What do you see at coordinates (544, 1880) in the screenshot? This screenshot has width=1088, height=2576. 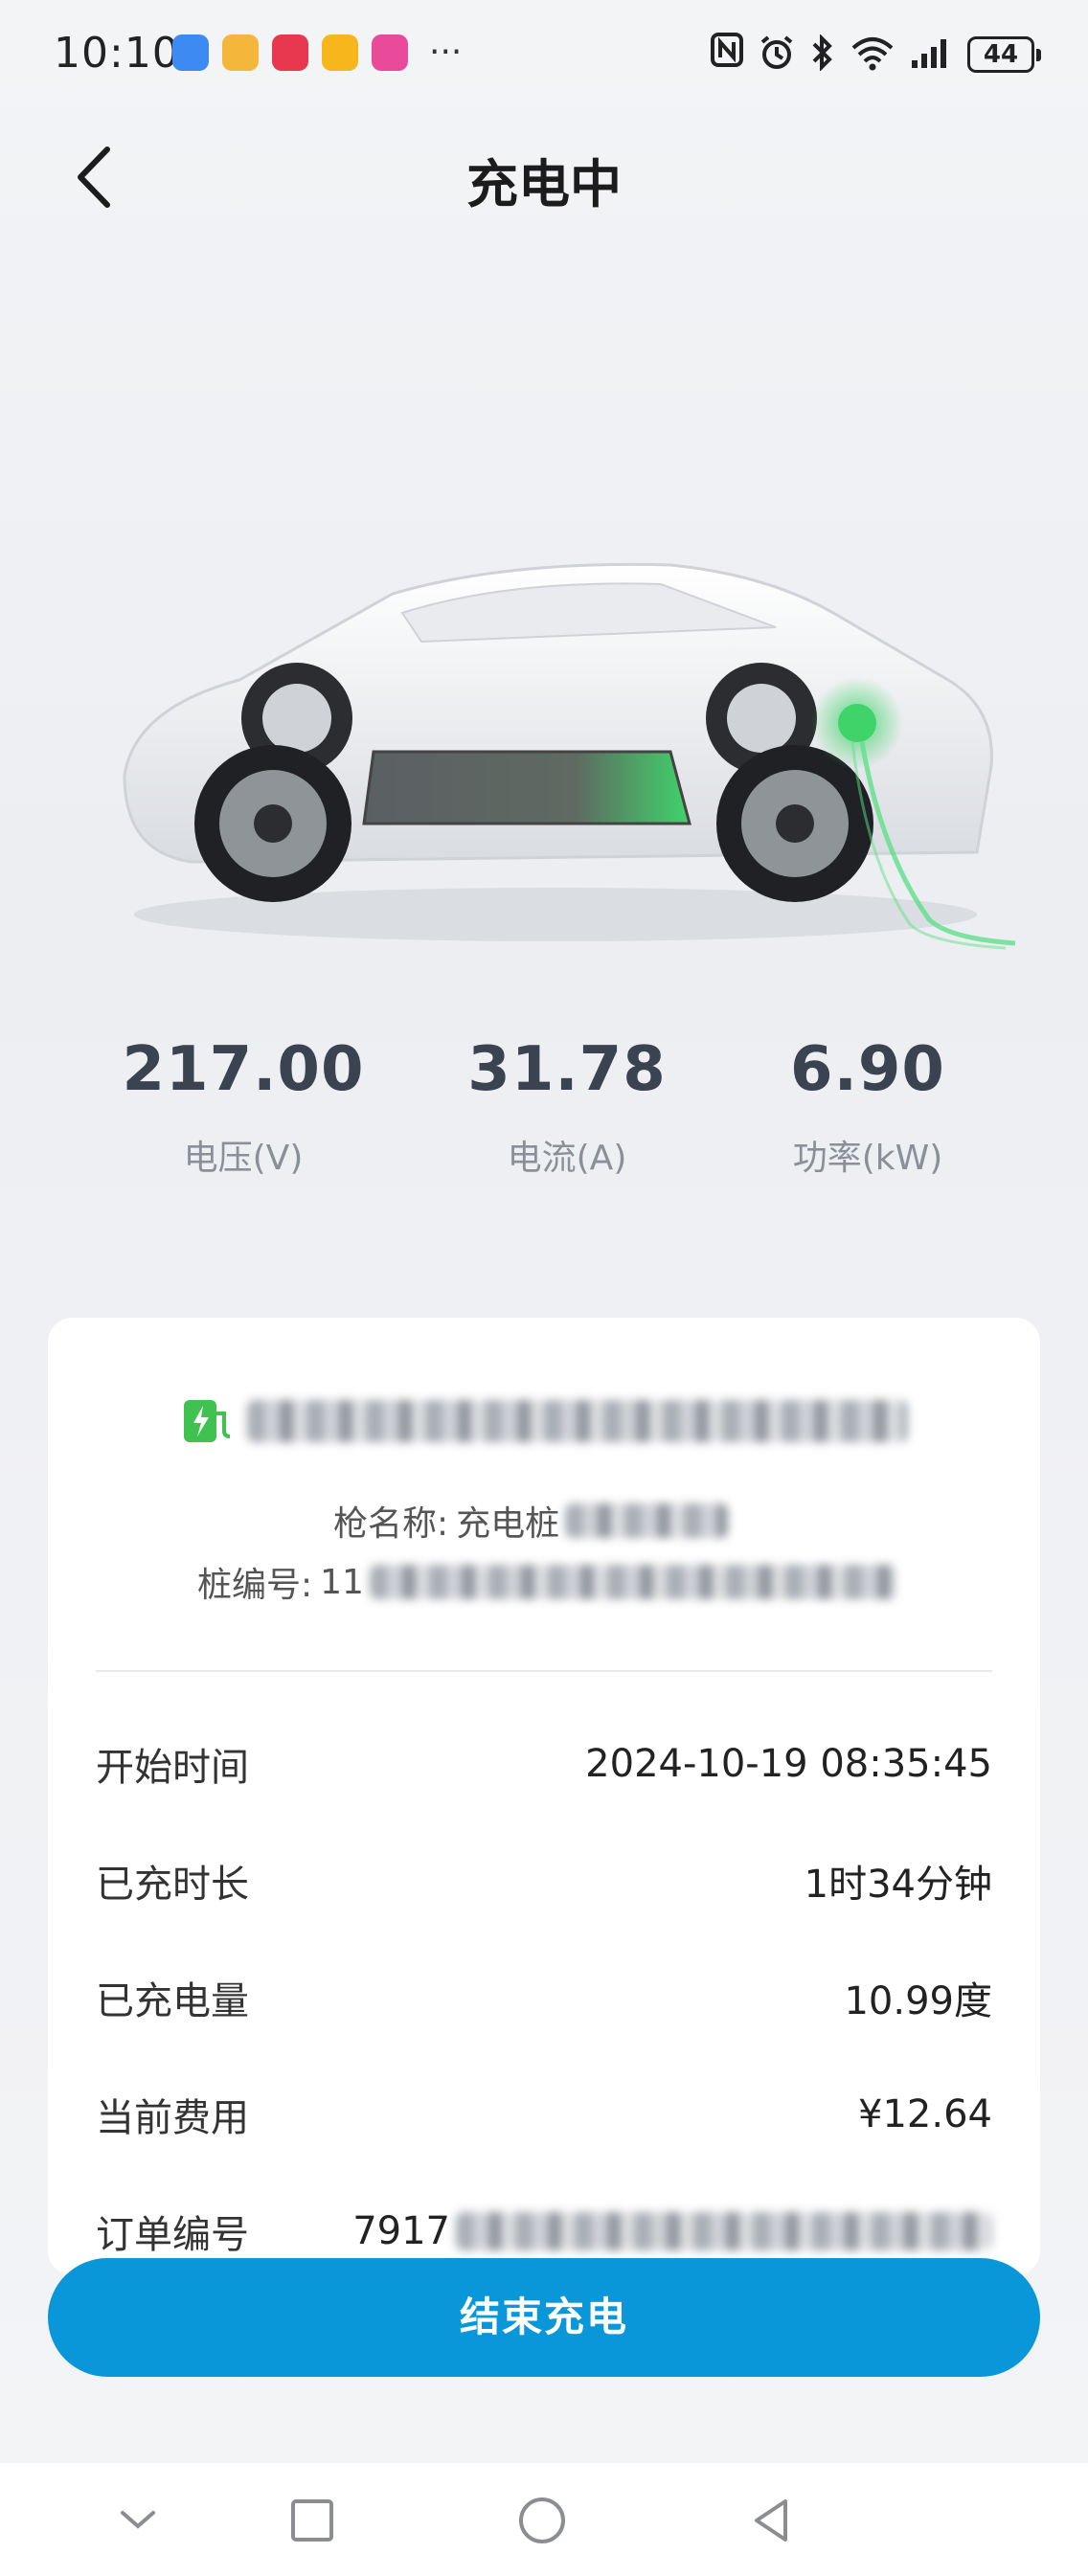 I see `duration-row: 已充时长 1时34分钟` at bounding box center [544, 1880].